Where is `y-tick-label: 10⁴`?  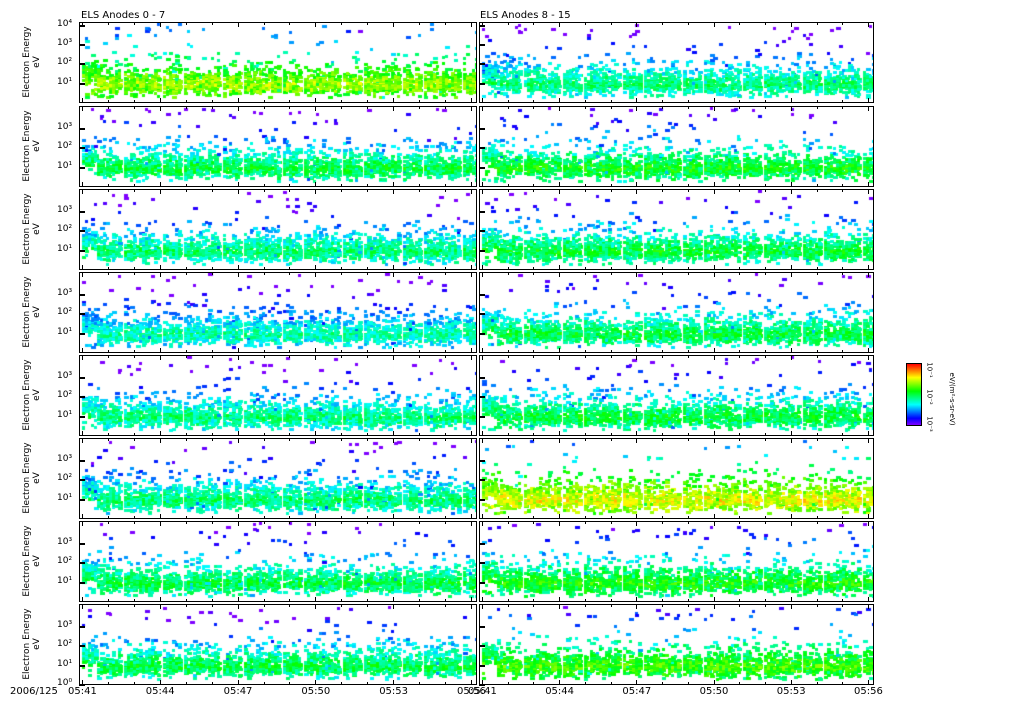
y-tick-label: 10⁴ is located at coordinates (65, 23).